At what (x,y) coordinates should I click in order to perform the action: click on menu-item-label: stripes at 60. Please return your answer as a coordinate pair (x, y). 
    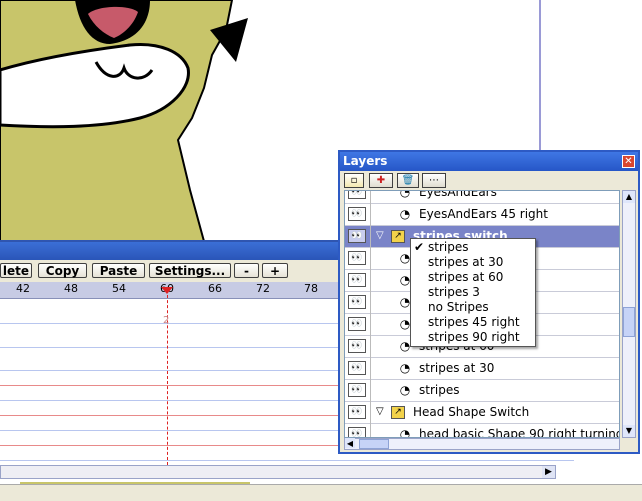
    Looking at the image, I should click on (466, 277).